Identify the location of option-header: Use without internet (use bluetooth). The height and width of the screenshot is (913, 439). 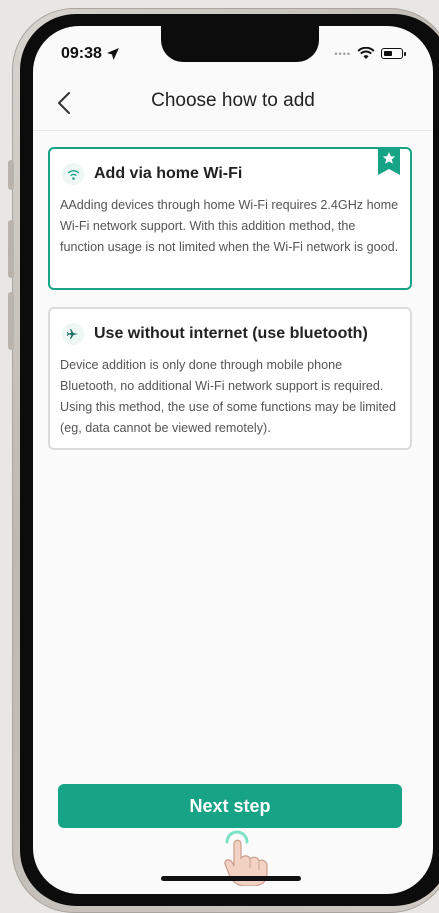
(215, 334).